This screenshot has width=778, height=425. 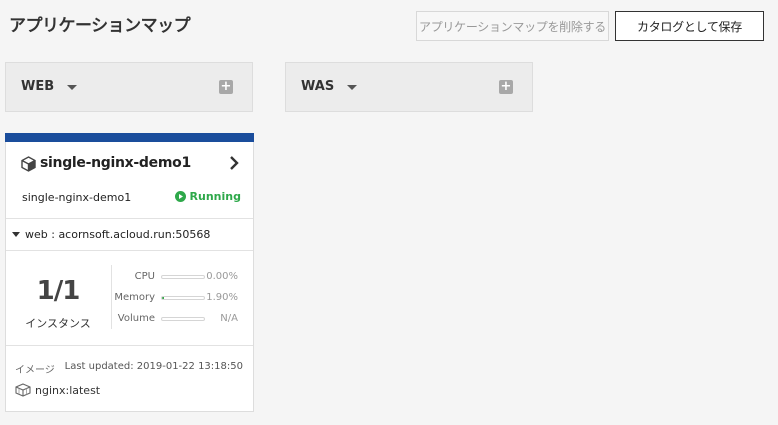 What do you see at coordinates (163, 298) in the screenshot?
I see `metric-memory-fill` at bounding box center [163, 298].